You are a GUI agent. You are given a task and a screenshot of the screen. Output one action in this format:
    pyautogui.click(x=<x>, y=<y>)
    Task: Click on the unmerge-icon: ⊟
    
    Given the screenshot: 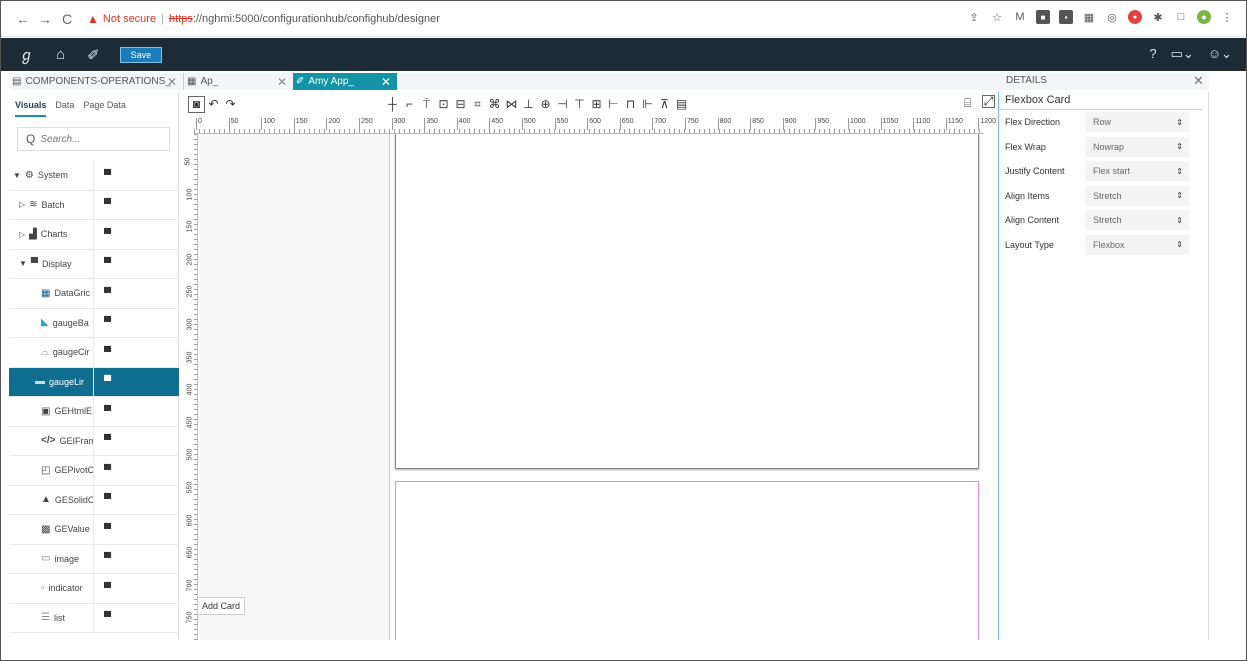 What is the action you would take?
    pyautogui.click(x=460, y=104)
    